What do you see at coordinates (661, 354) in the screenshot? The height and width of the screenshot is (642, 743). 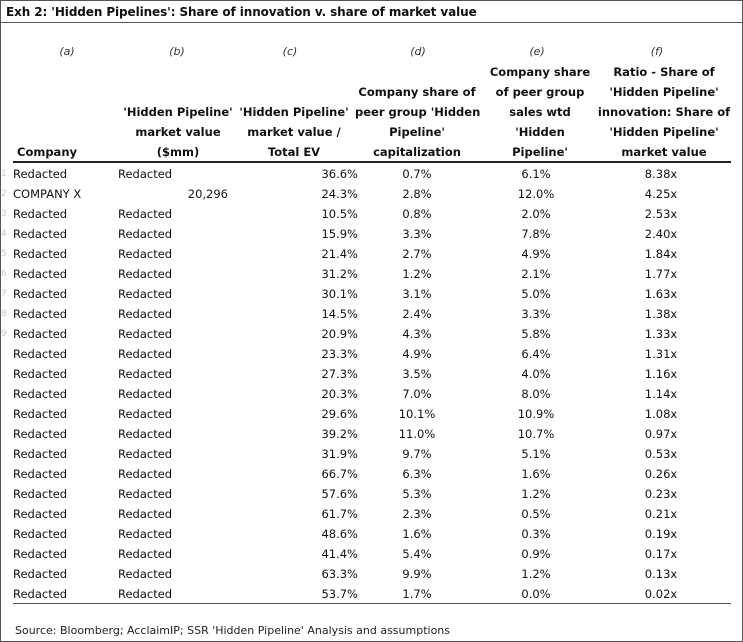 I see `ratio-cell: 1.31x` at bounding box center [661, 354].